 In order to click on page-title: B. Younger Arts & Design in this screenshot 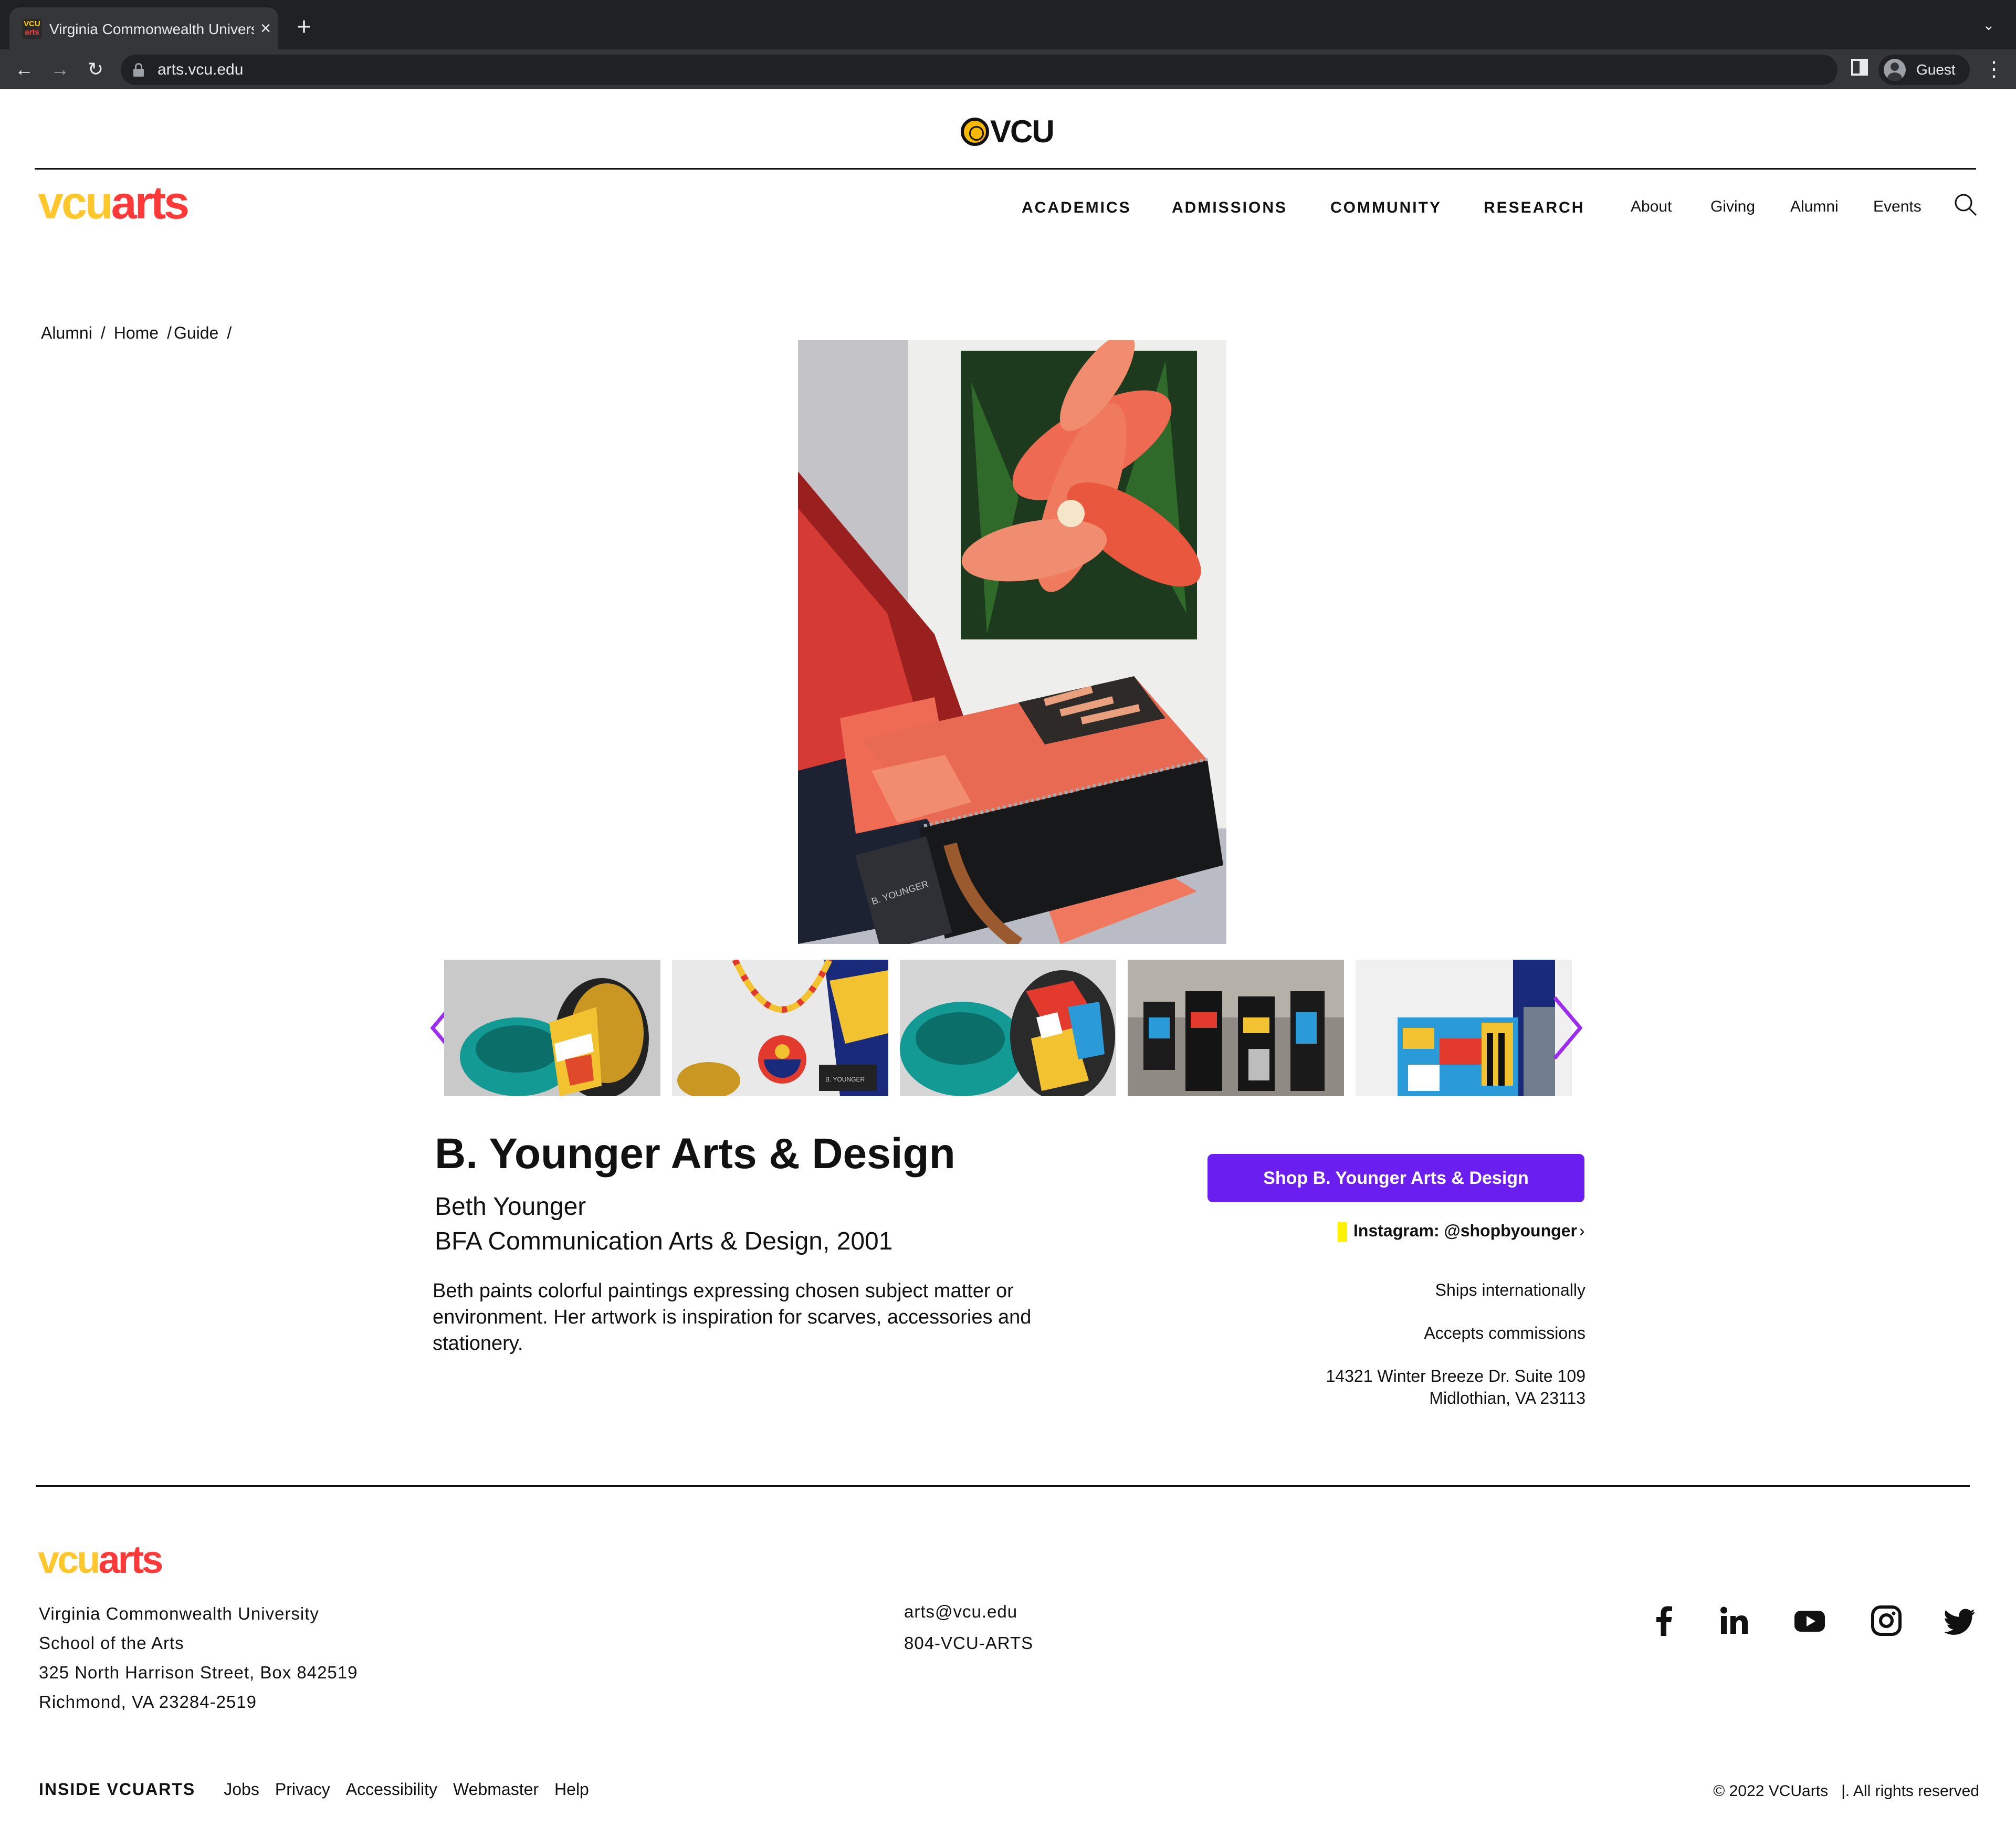, I will do `click(695, 1154)`.